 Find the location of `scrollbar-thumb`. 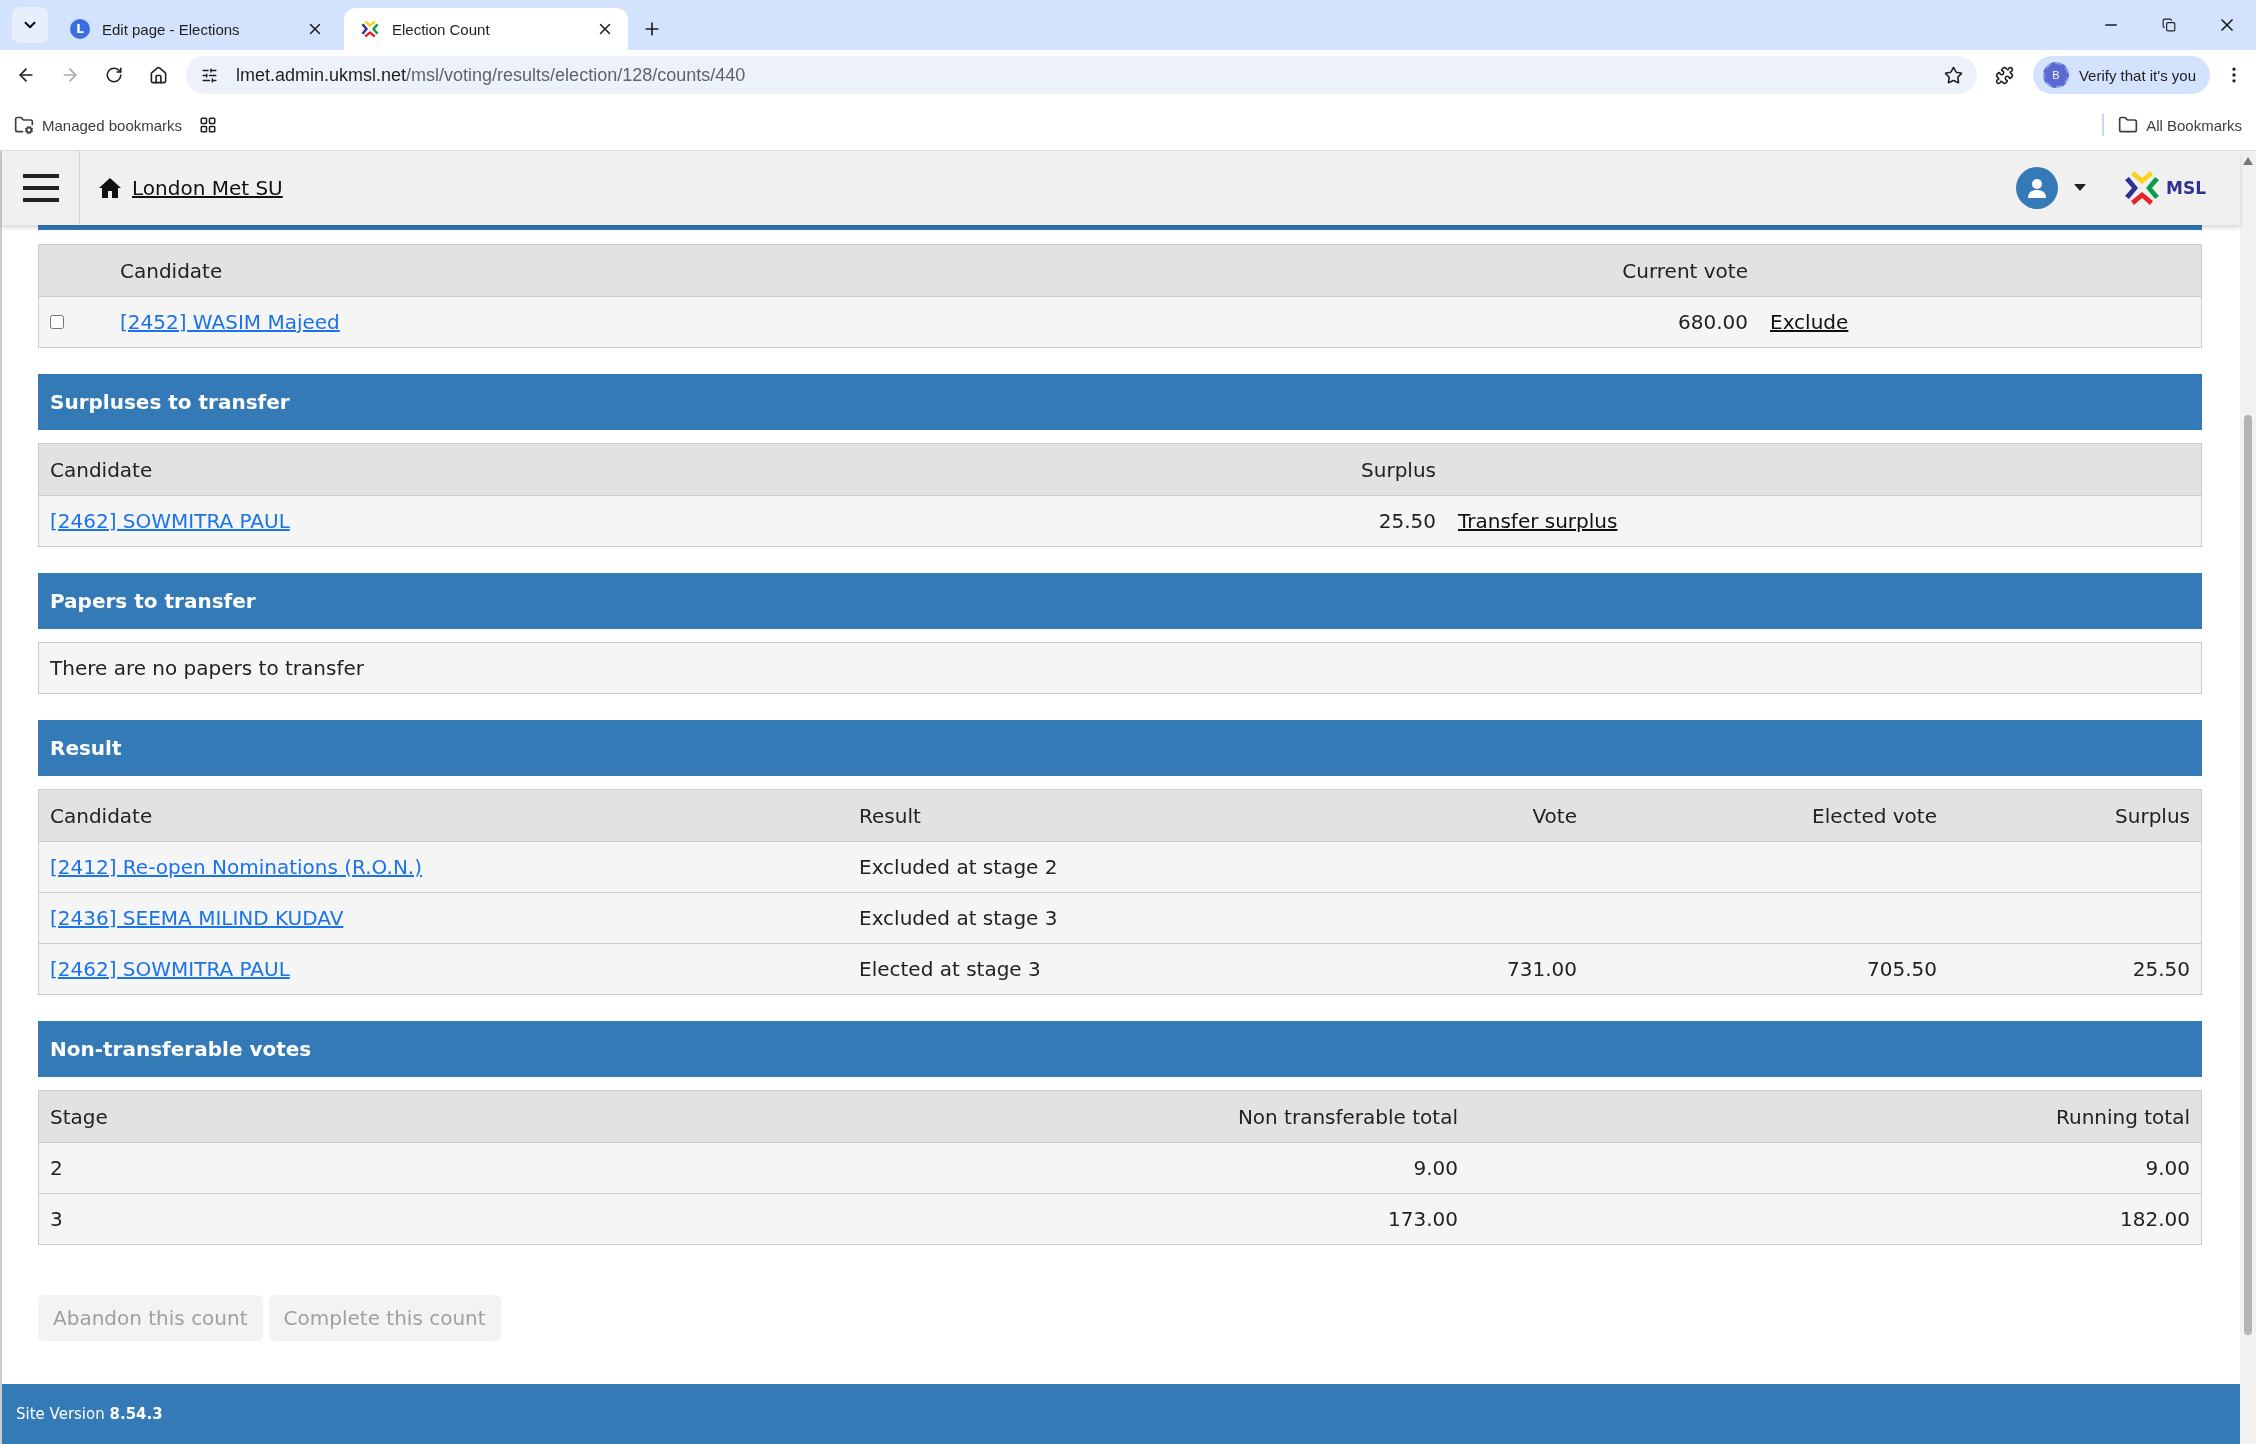

scrollbar-thumb is located at coordinates (2248, 875).